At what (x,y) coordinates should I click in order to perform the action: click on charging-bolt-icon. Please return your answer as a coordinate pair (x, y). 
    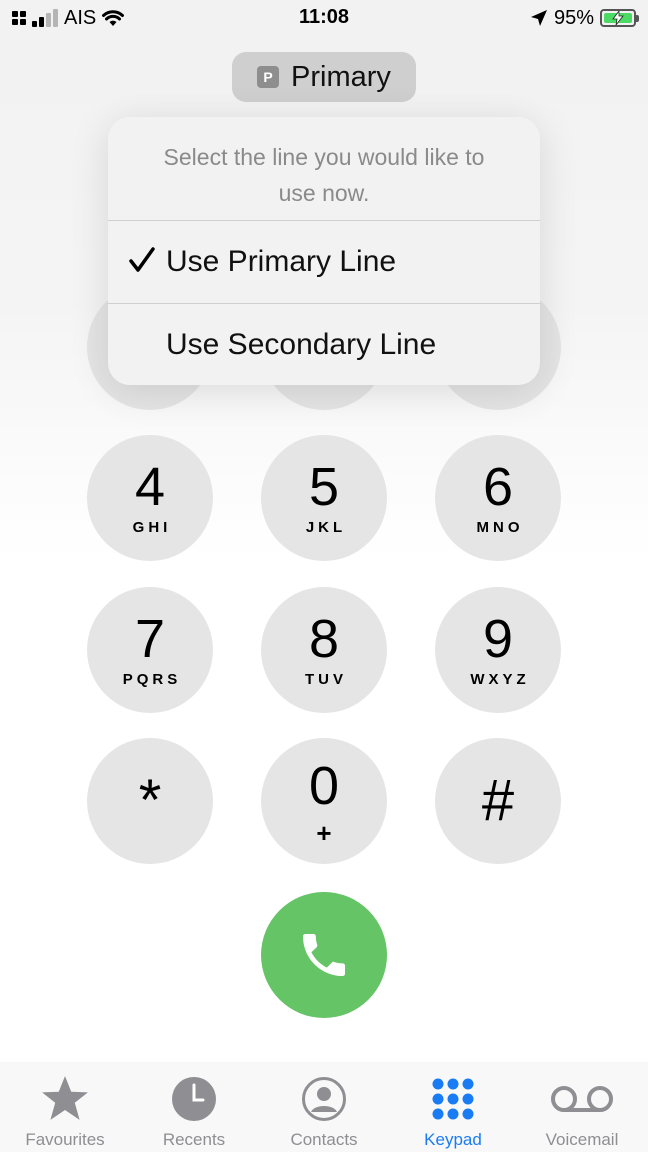
    Looking at the image, I should click on (618, 18).